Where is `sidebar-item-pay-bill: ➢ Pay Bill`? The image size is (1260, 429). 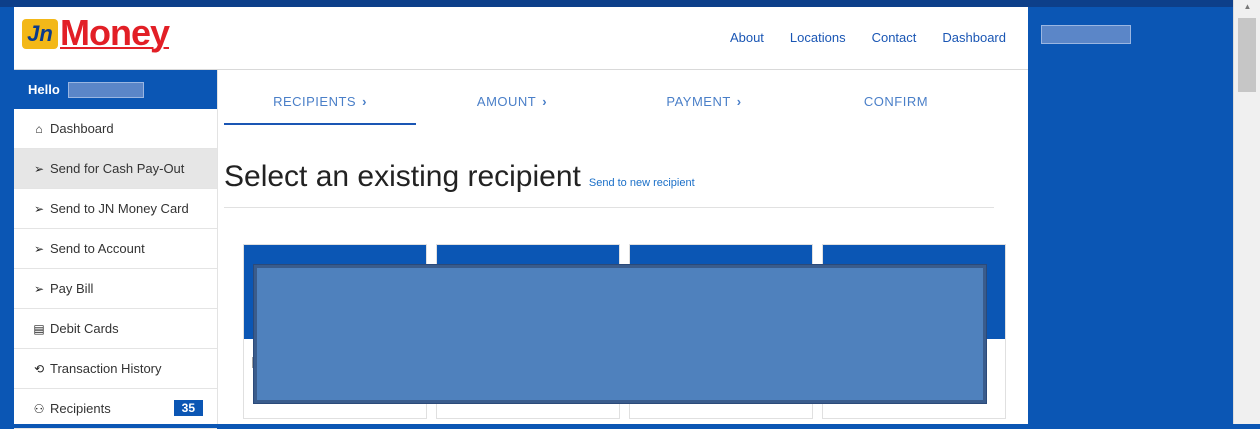
sidebar-item-pay-bill: ➢ Pay Bill is located at coordinates (115, 289).